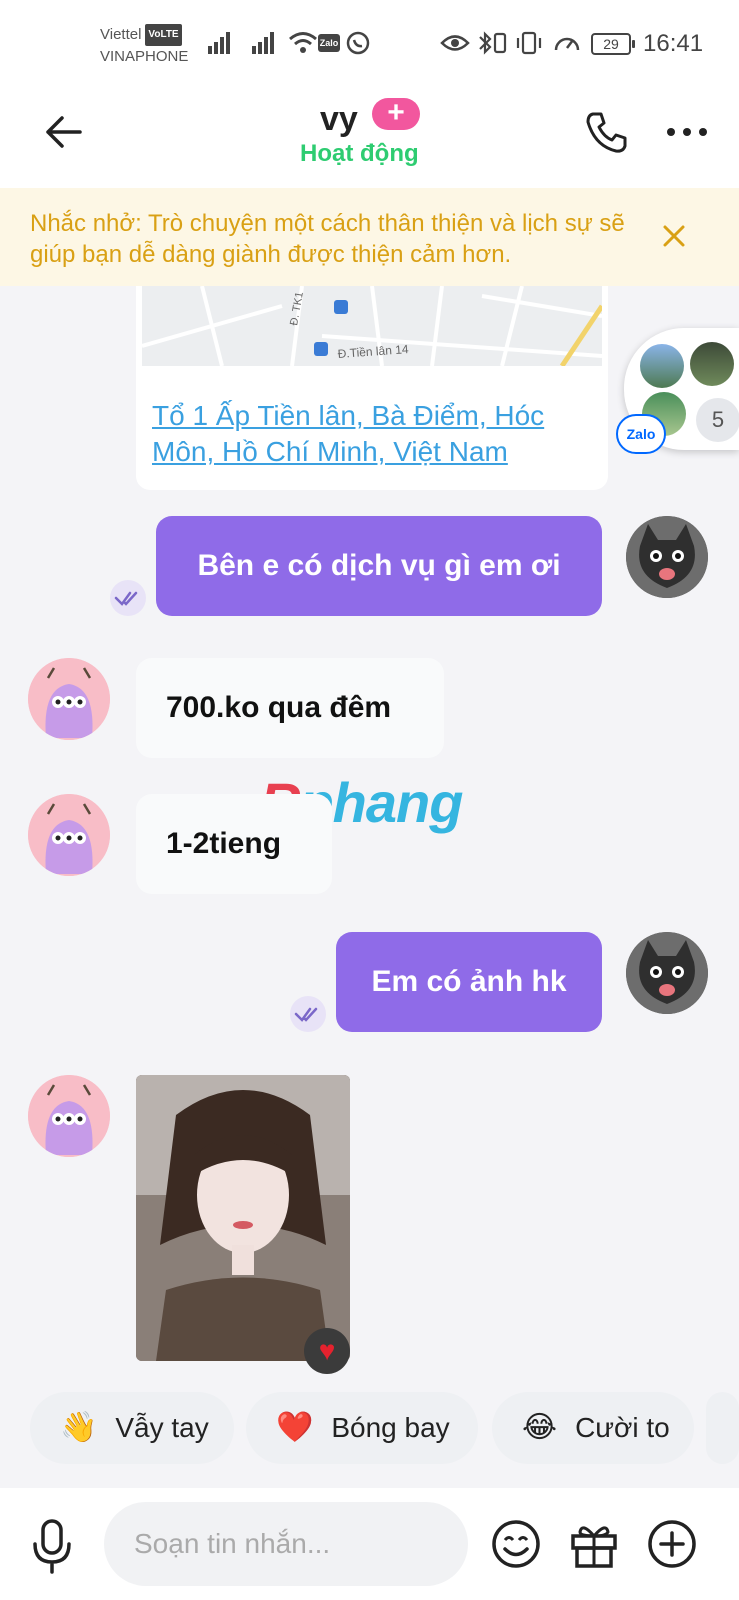  I want to click on heart-reaction: ♥, so click(327, 1351).